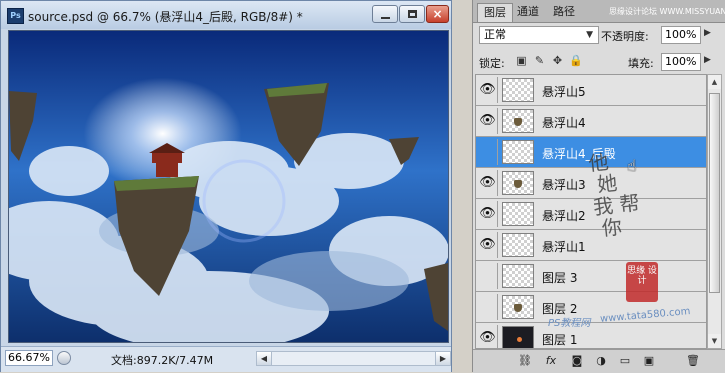  What do you see at coordinates (564, 92) in the screenshot?
I see `layer-name: 悬浮山5` at bounding box center [564, 92].